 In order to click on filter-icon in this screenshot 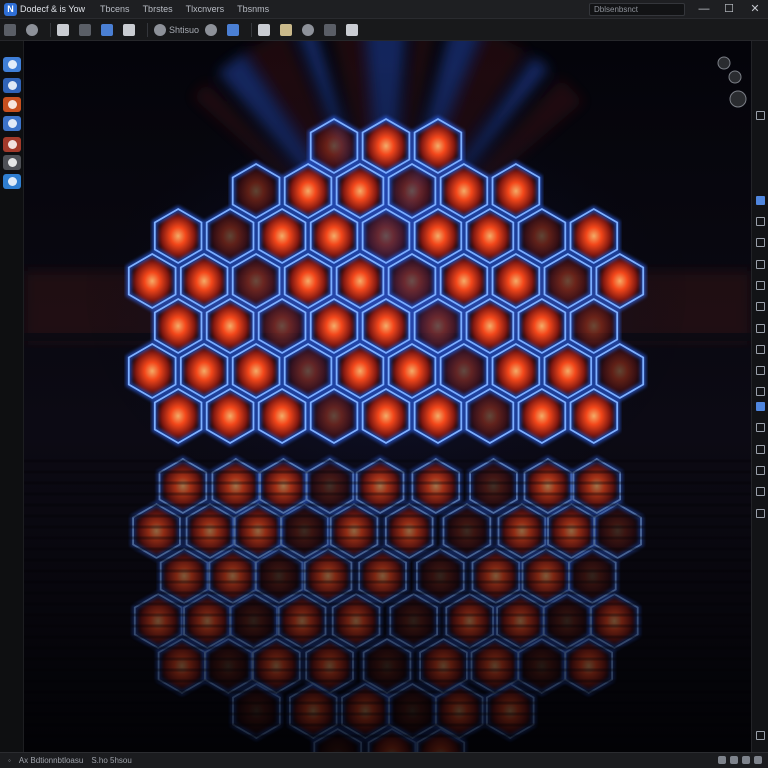, I will do `click(352, 29)`.